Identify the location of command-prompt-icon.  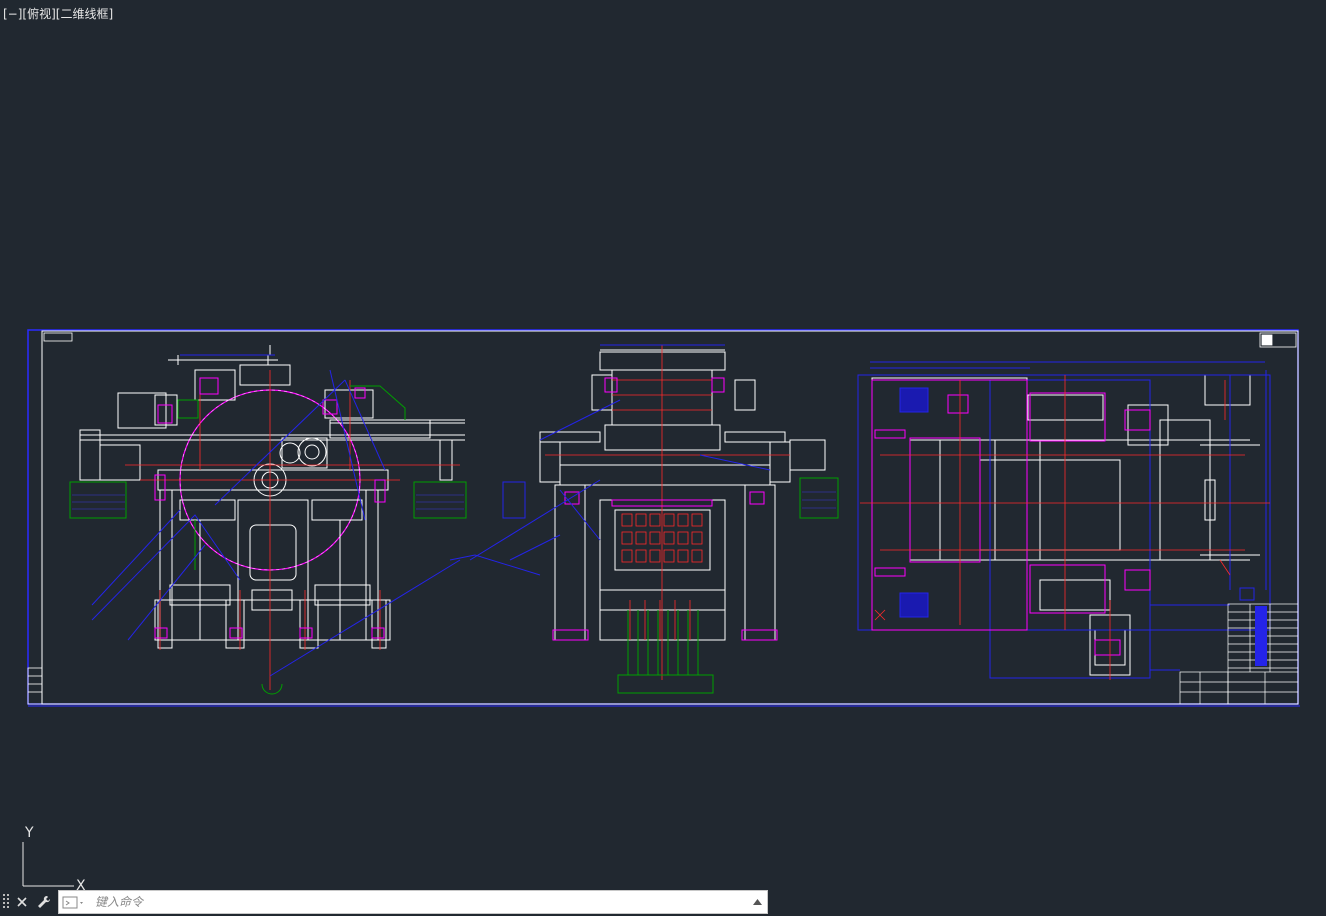
(74, 903).